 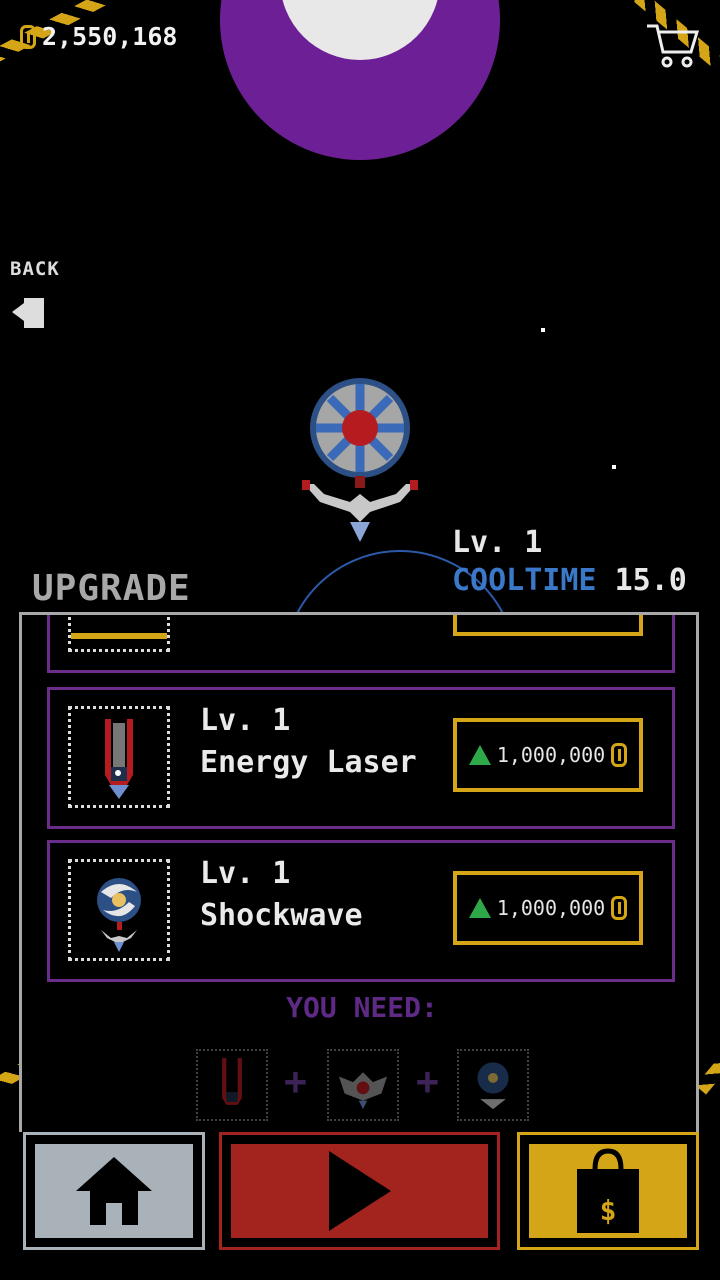 What do you see at coordinates (35, 269) in the screenshot?
I see `back-label: BACK` at bounding box center [35, 269].